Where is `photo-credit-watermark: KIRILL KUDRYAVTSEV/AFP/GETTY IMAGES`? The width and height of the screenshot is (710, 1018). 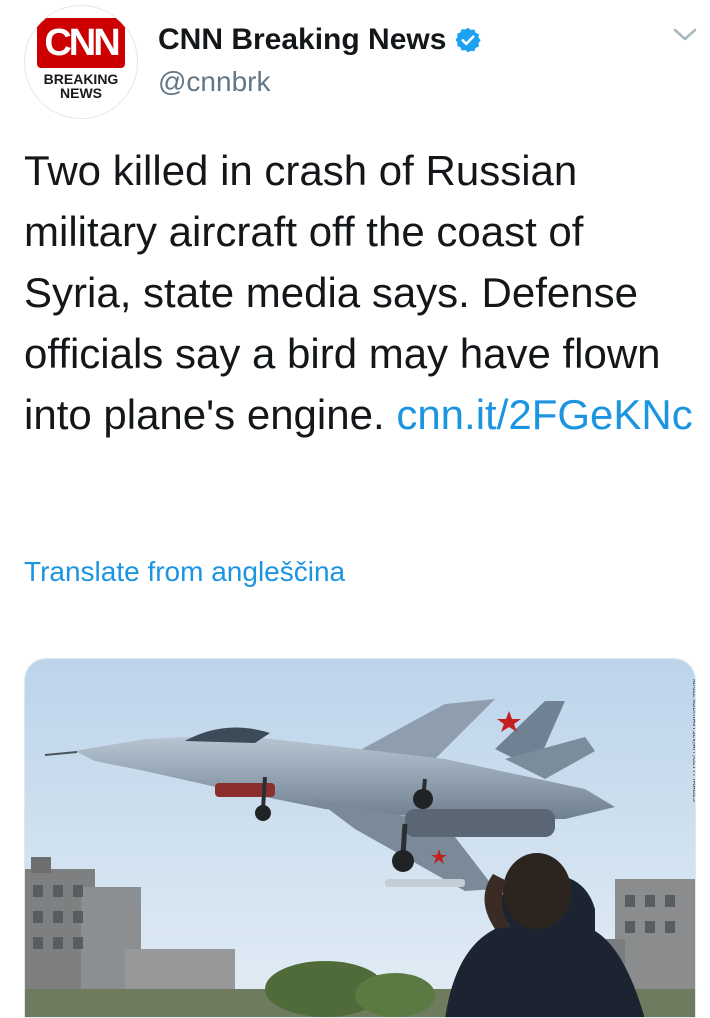 photo-credit-watermark: KIRILL KUDRYAVTSEV/AFP/GETTY IMAGES is located at coordinates (693, 740).